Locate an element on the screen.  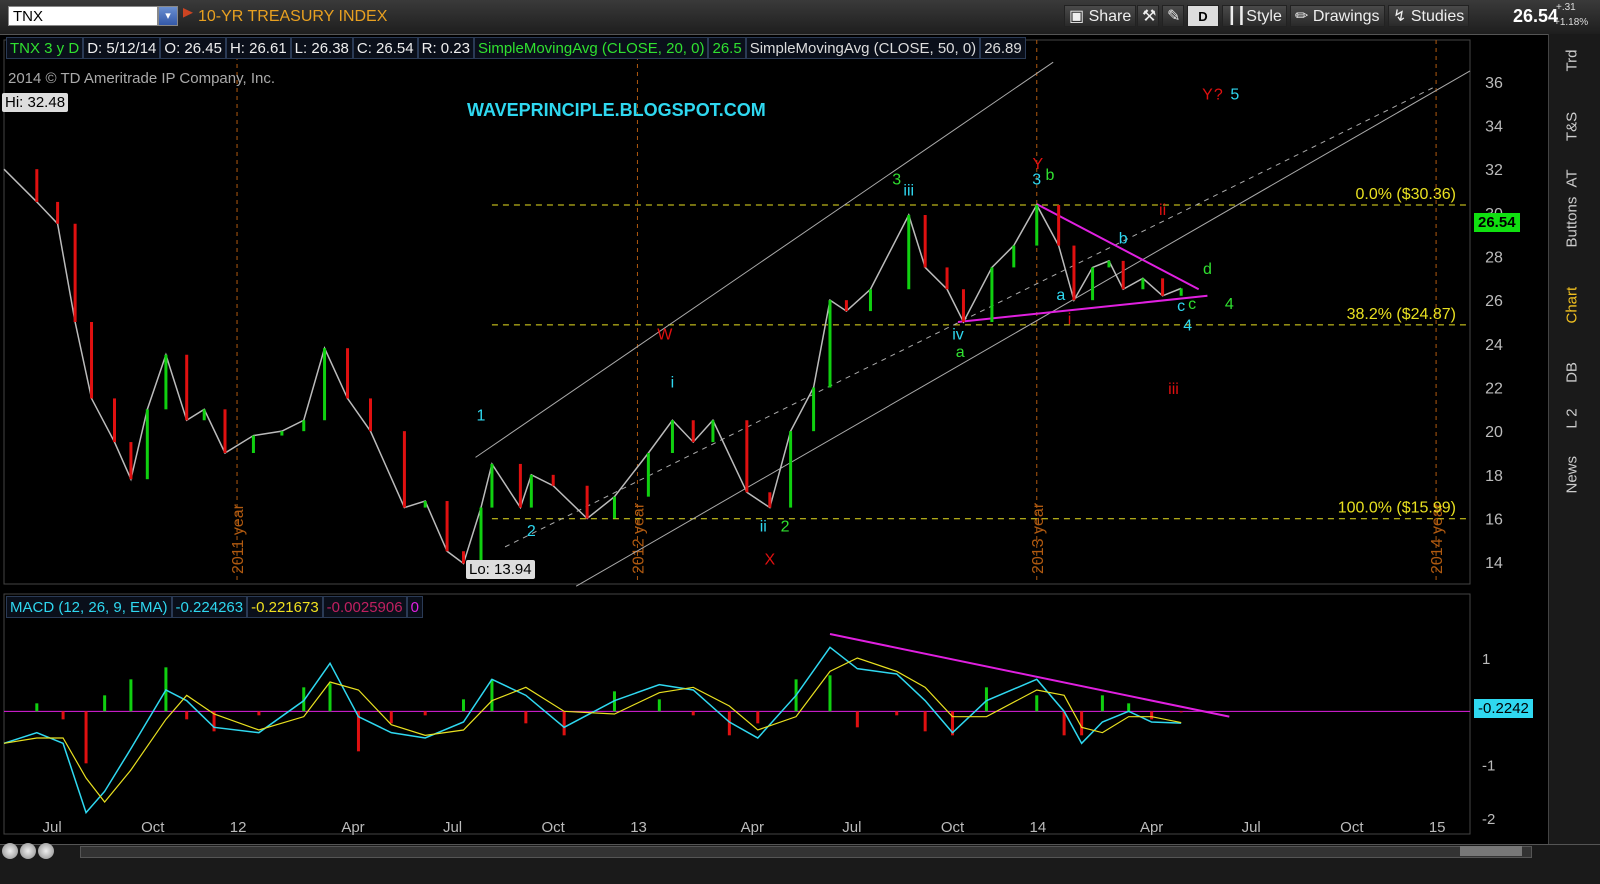
tab-db: DB is located at coordinates (1572, 373).